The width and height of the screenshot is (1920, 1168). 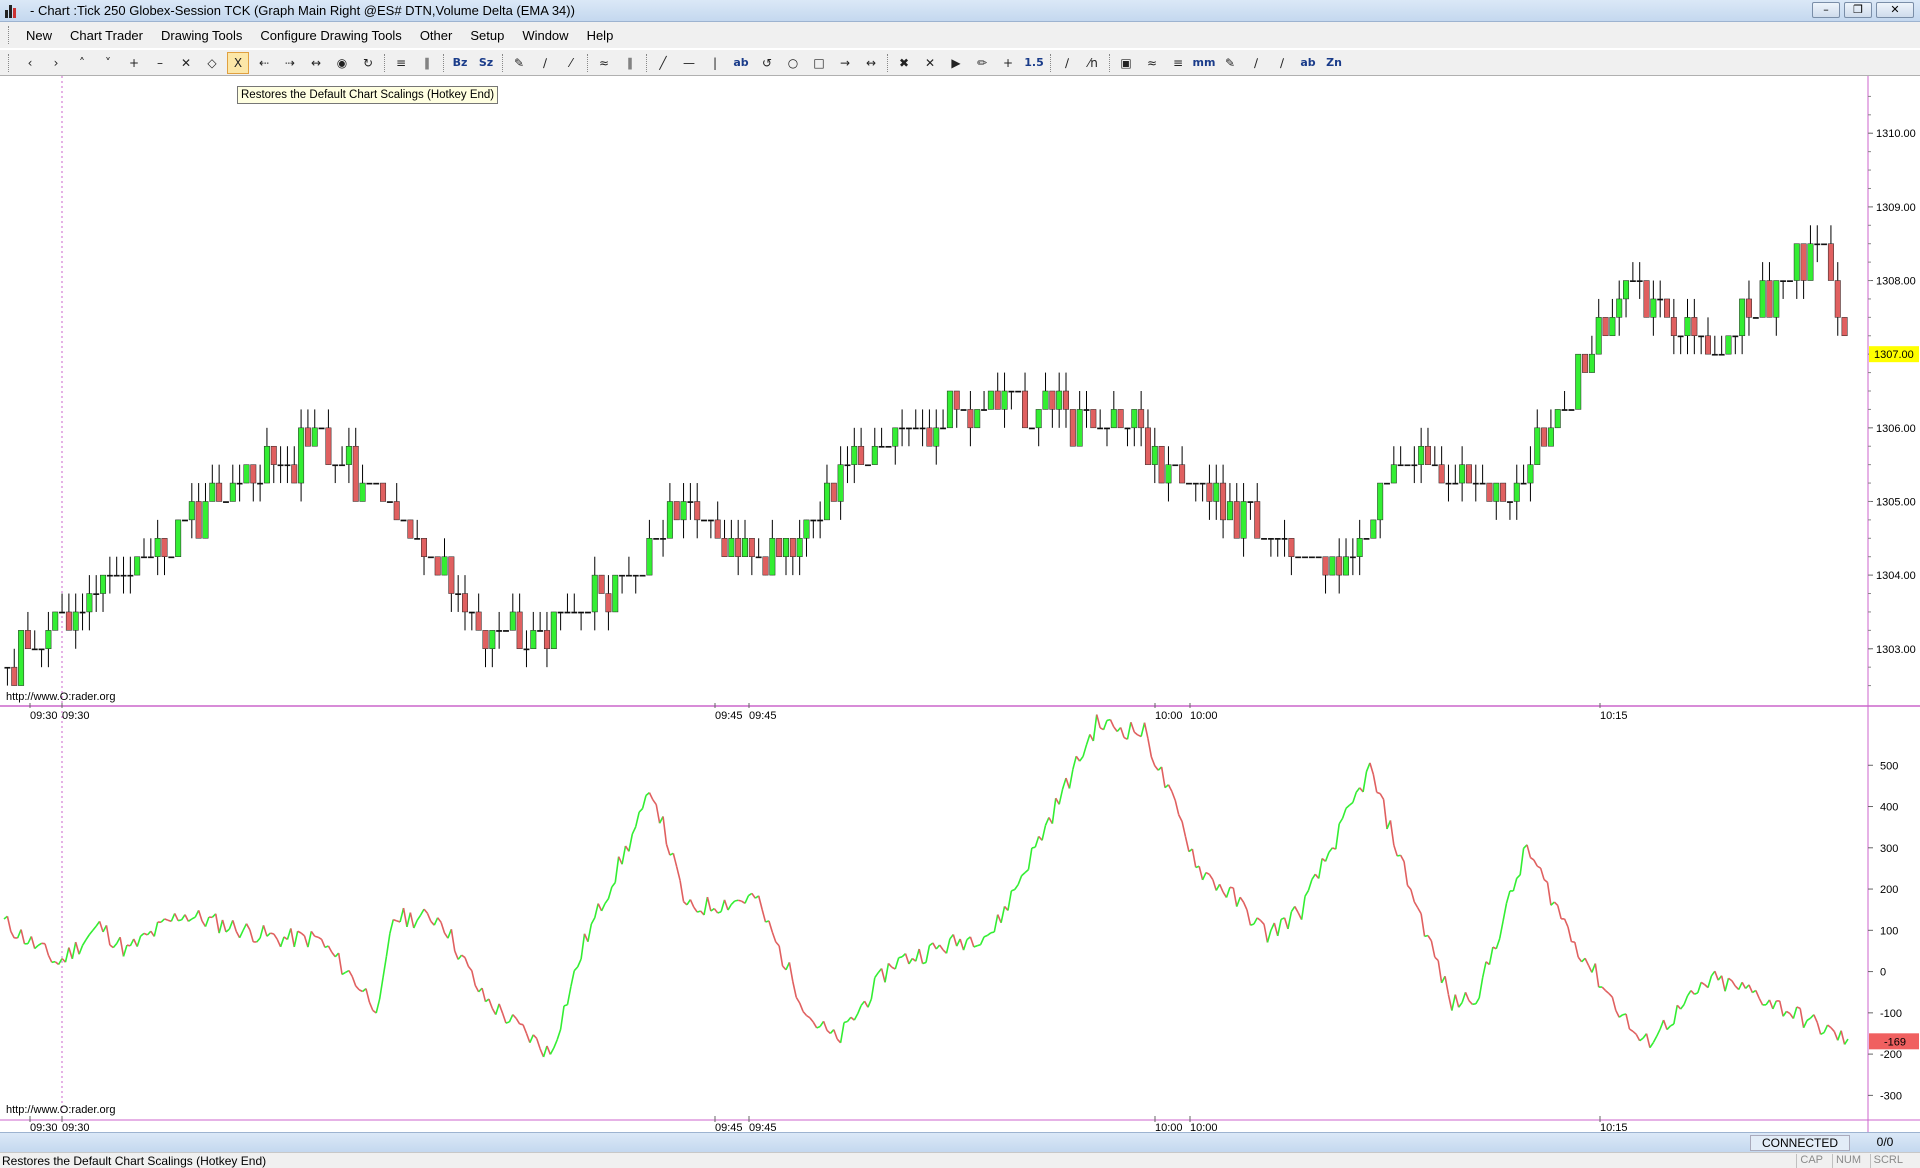 What do you see at coordinates (436, 35) in the screenshot?
I see `menu-other: Other` at bounding box center [436, 35].